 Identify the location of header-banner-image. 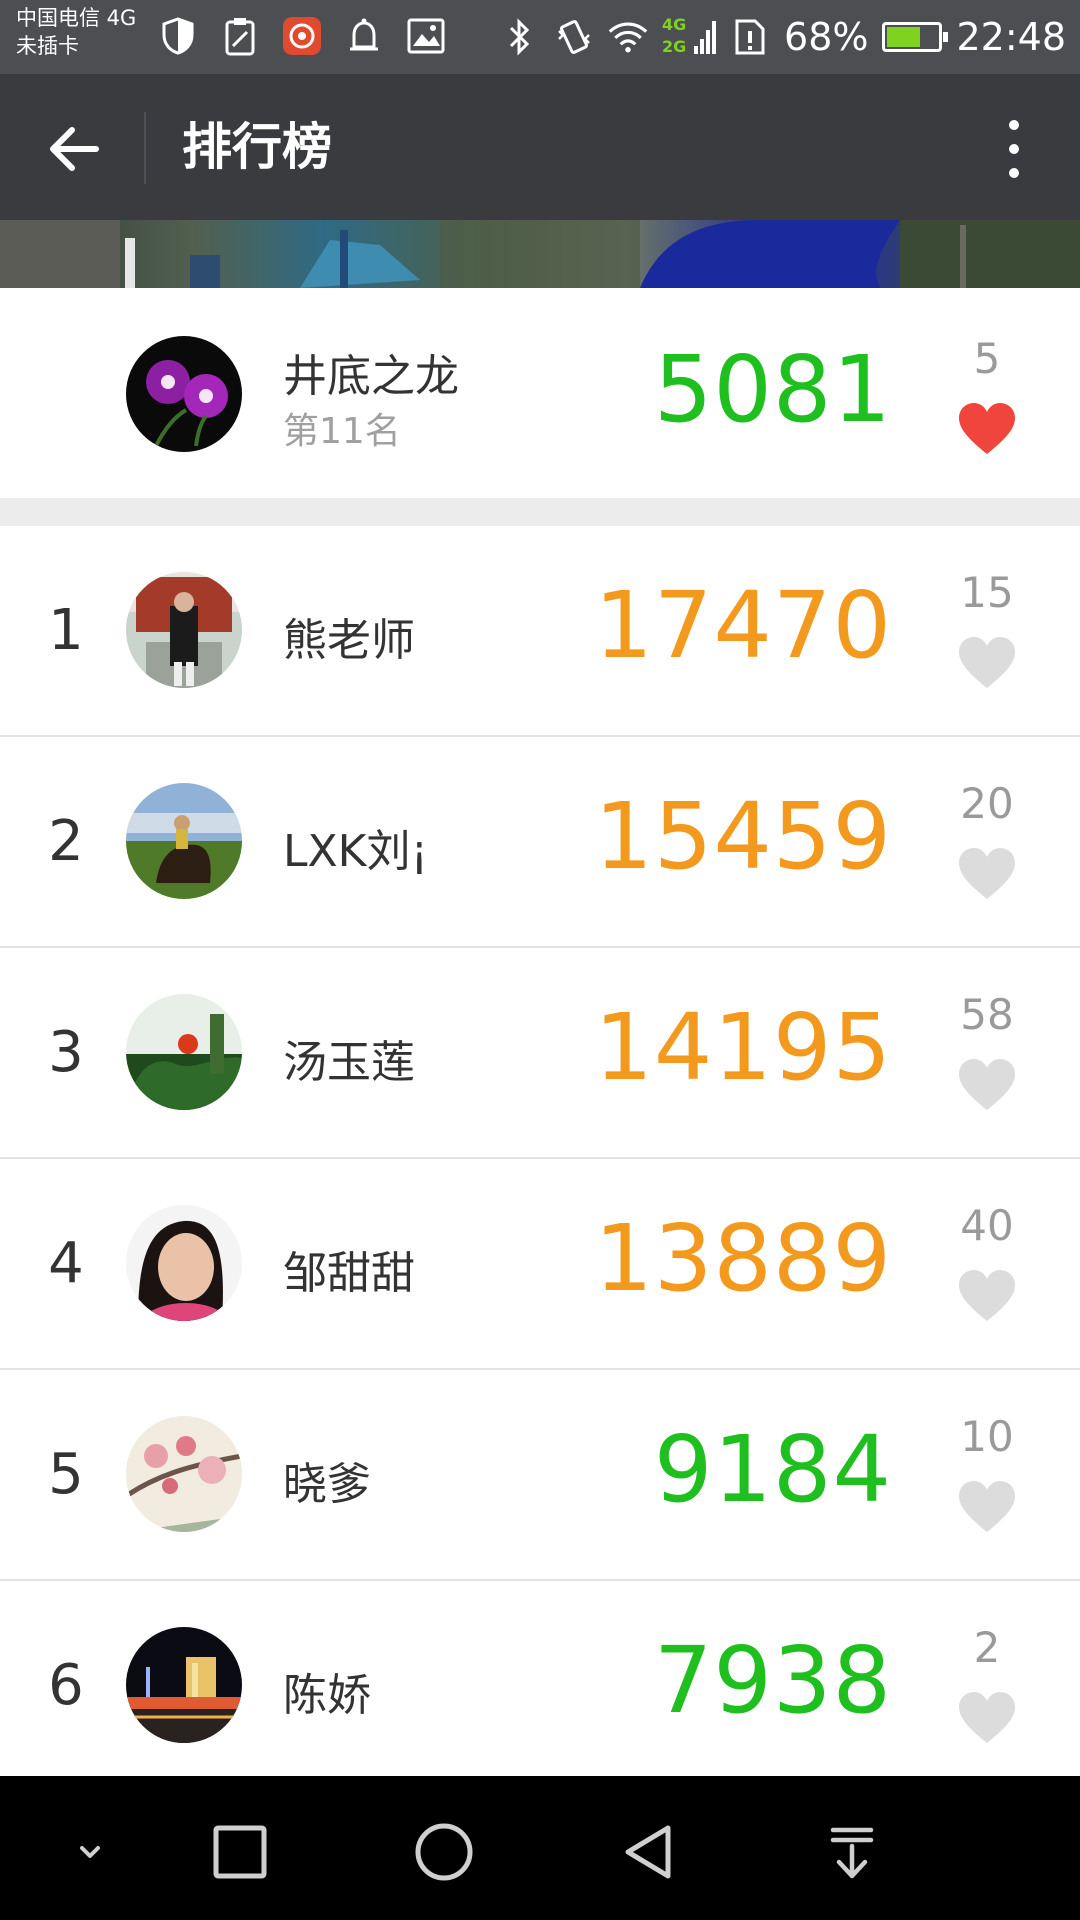
(540, 254).